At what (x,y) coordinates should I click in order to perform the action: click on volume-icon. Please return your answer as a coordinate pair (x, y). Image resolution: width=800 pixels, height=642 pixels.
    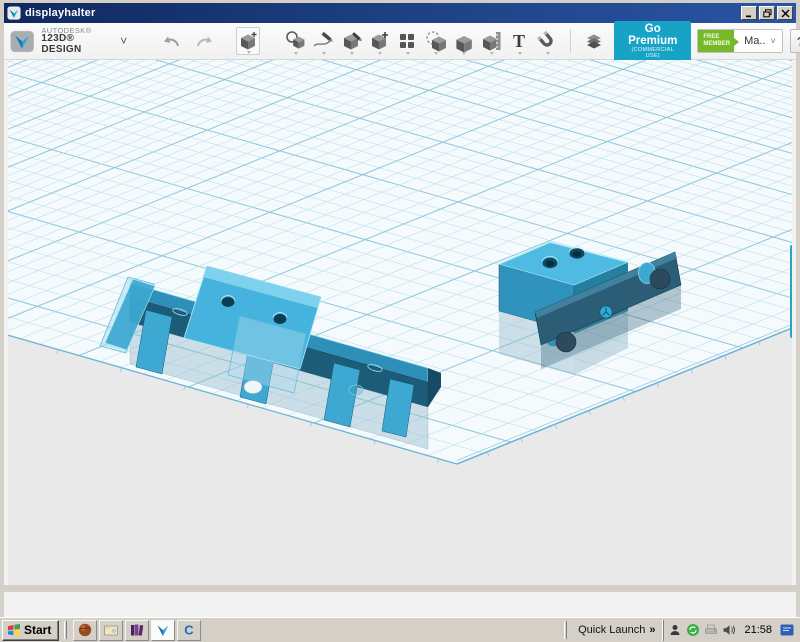
    Looking at the image, I should click on (729, 630).